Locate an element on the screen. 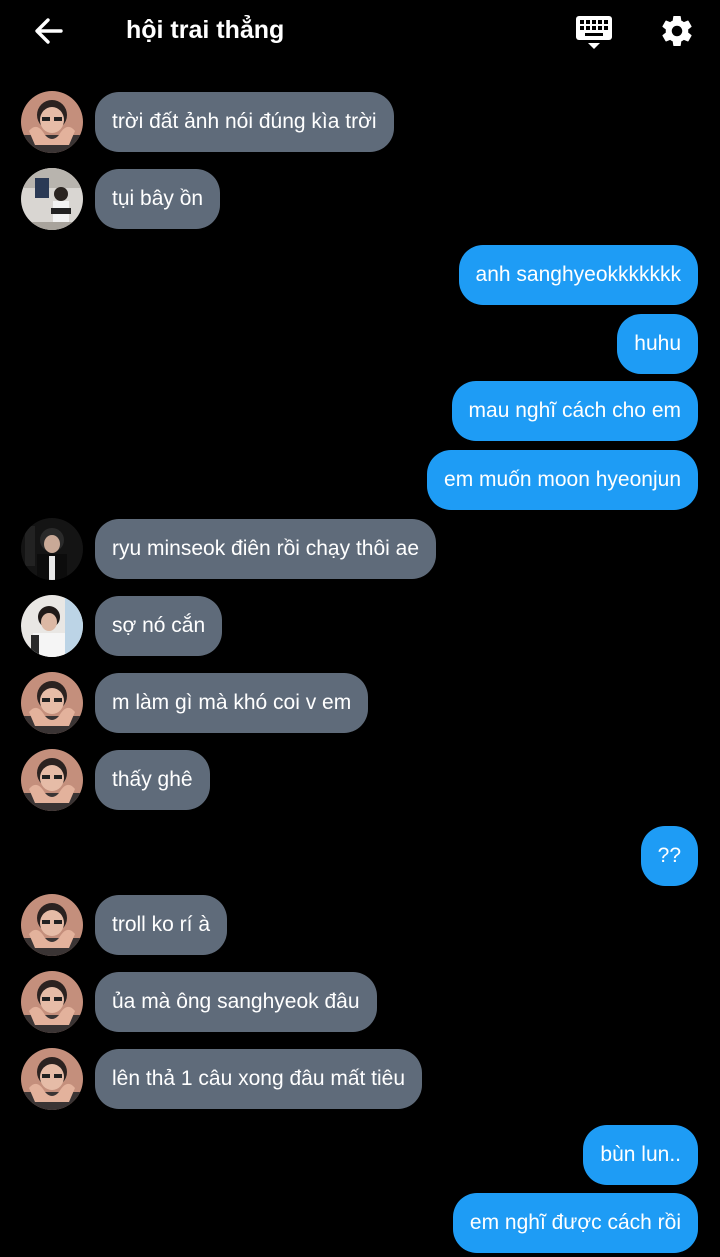  message-bubble-outgoing: em muốn moon hyeonjun is located at coordinates (562, 480).